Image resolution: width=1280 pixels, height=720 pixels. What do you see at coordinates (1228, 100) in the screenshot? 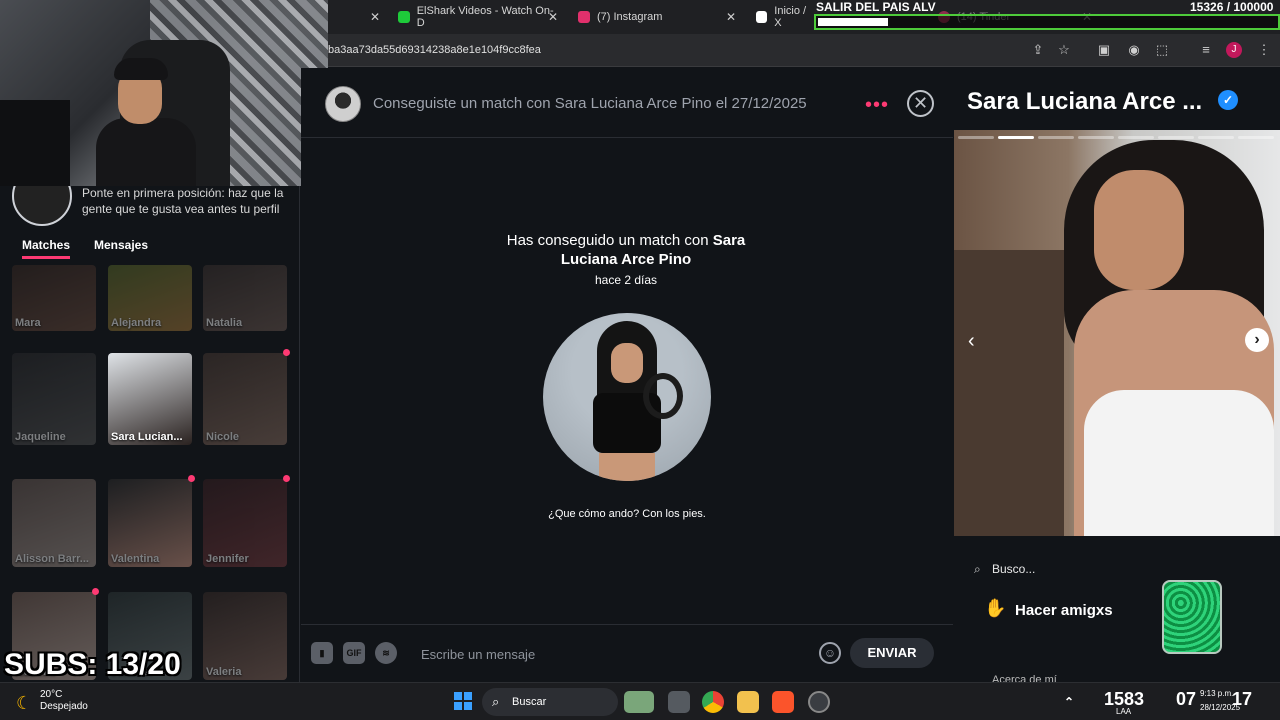
I see `verified-badge-icon: ✓` at bounding box center [1228, 100].